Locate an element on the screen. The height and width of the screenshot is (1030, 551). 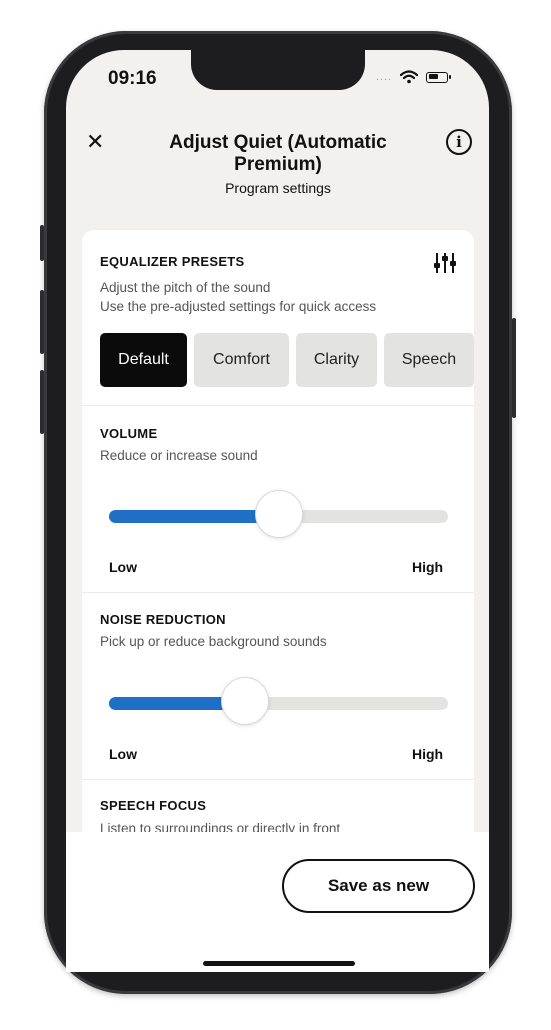
noise-reduction-desc: Pick up or reduce background sounds is located at coordinates (213, 641).